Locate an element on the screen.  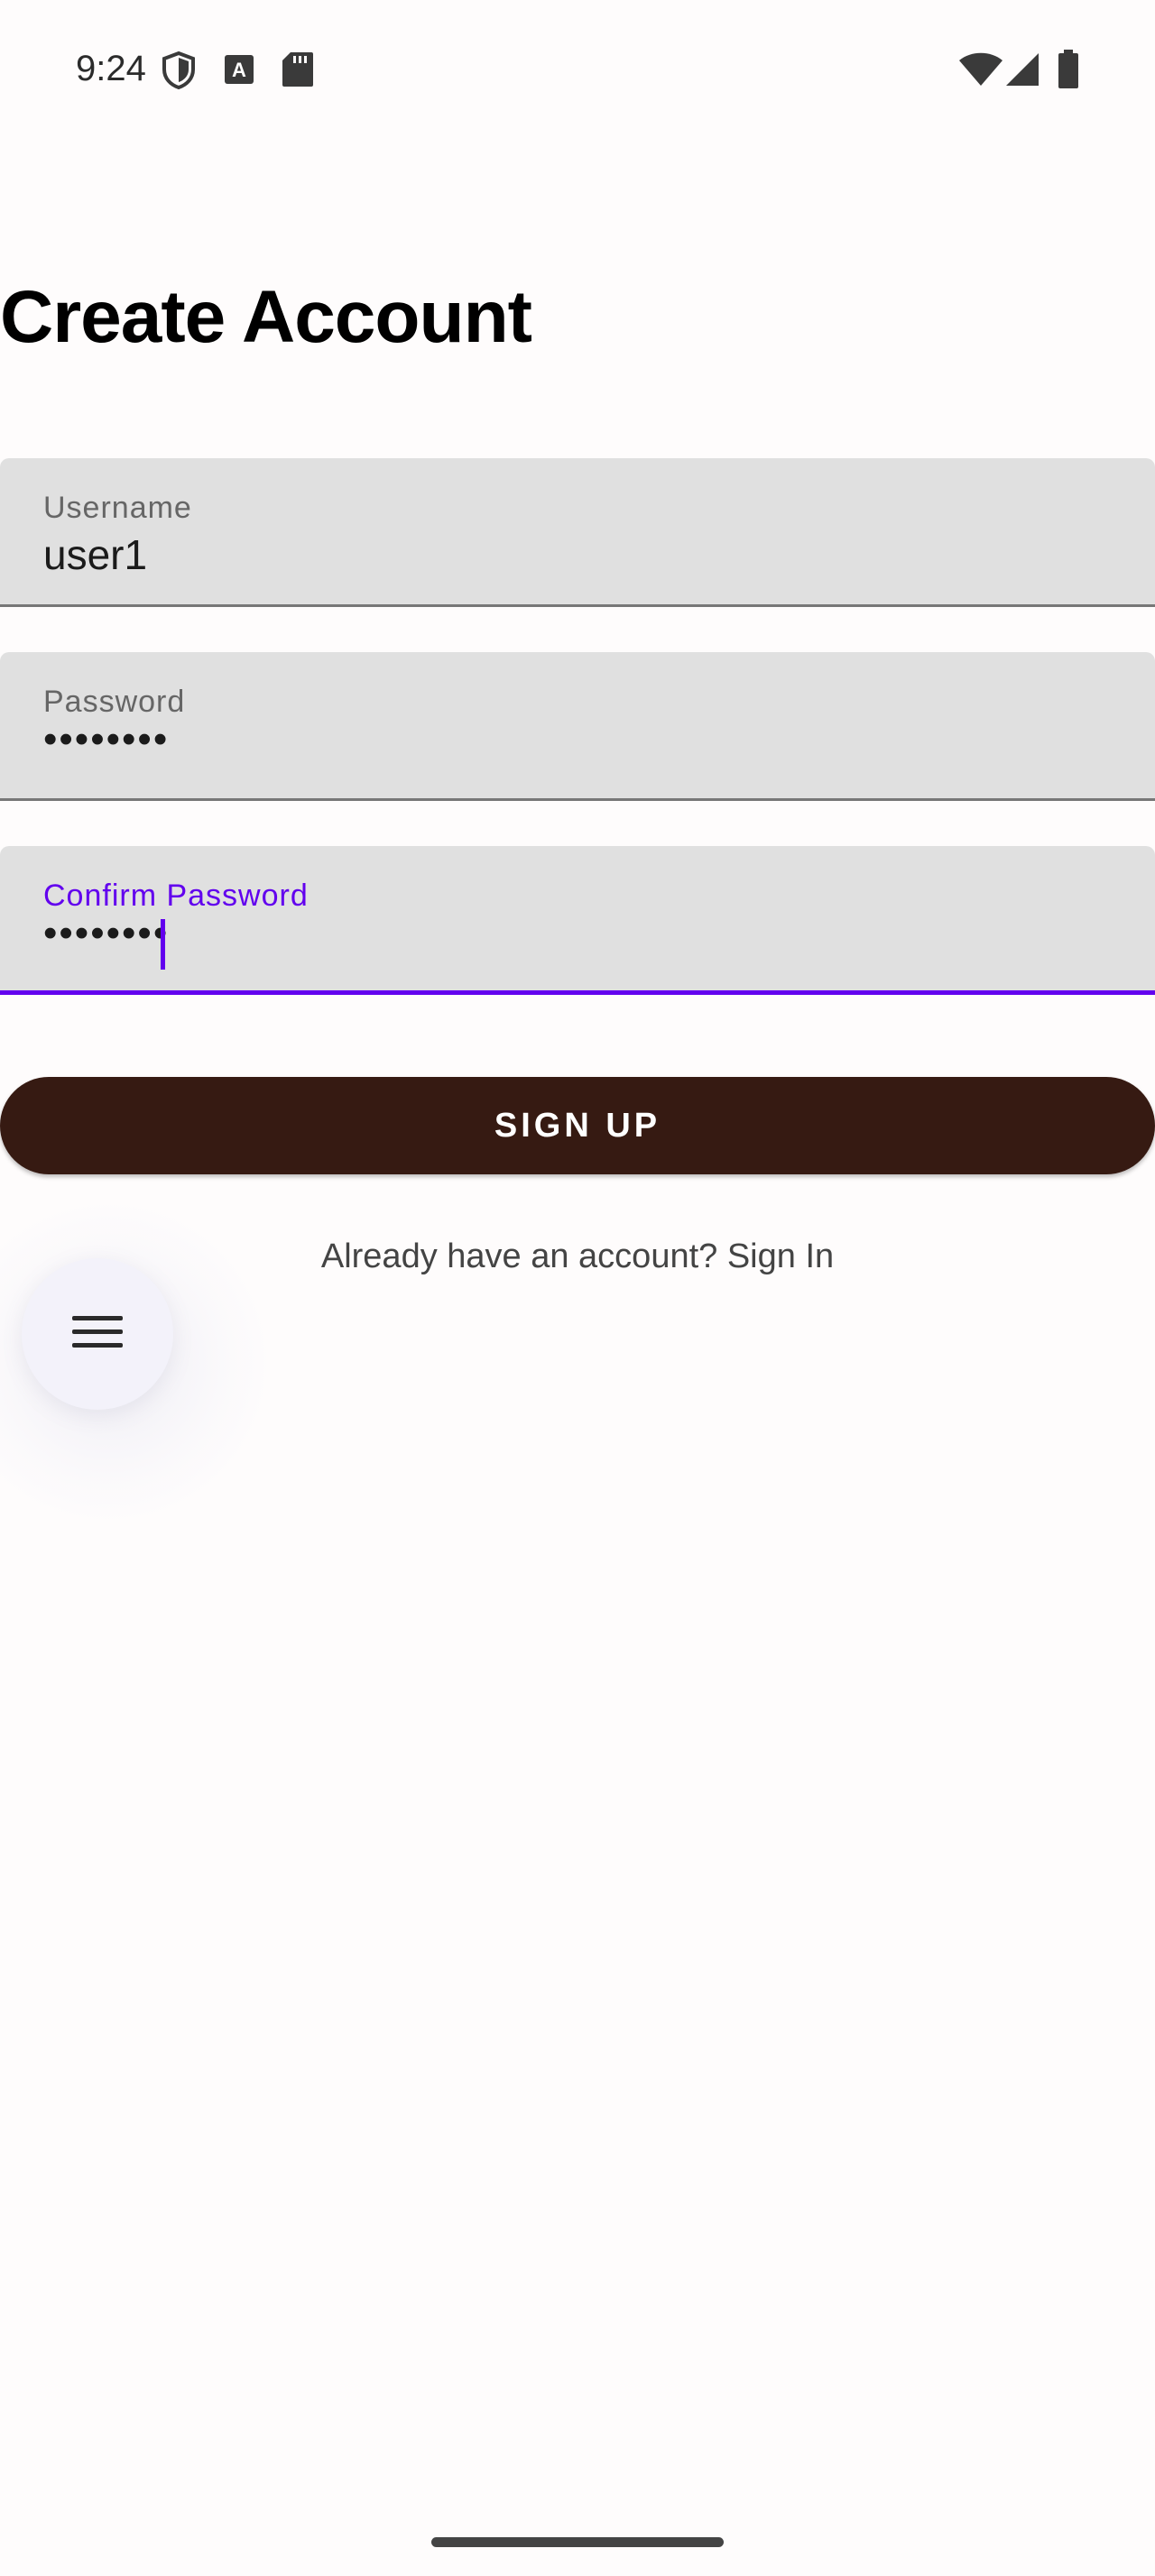
password-value: •••••••• is located at coordinates (106, 740).